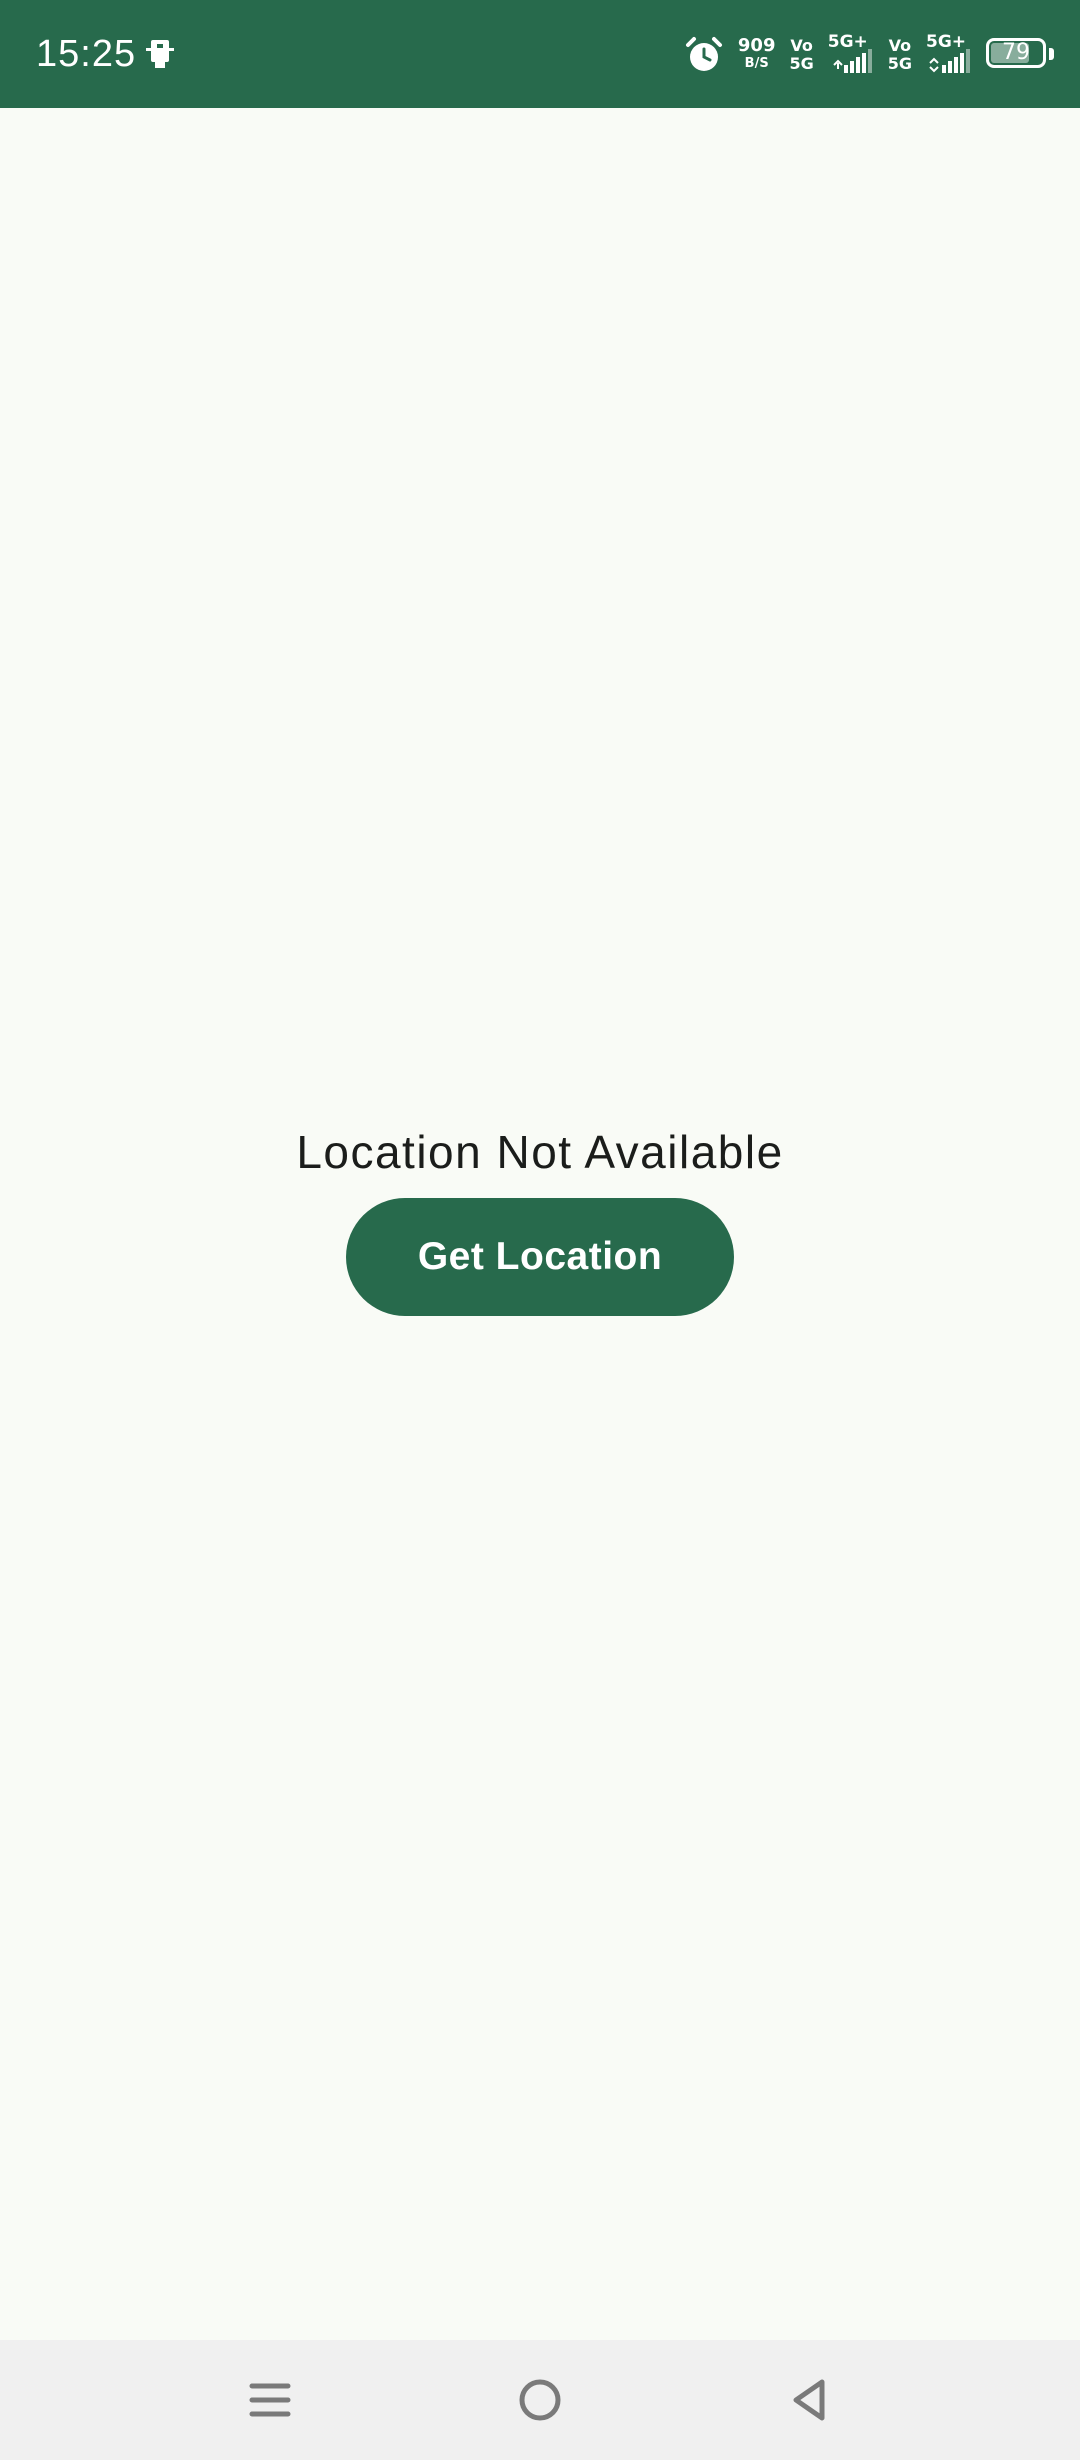 The width and height of the screenshot is (1080, 2460). Describe the element at coordinates (949, 55) in the screenshot. I see `sim2-signal: 5G+` at that location.